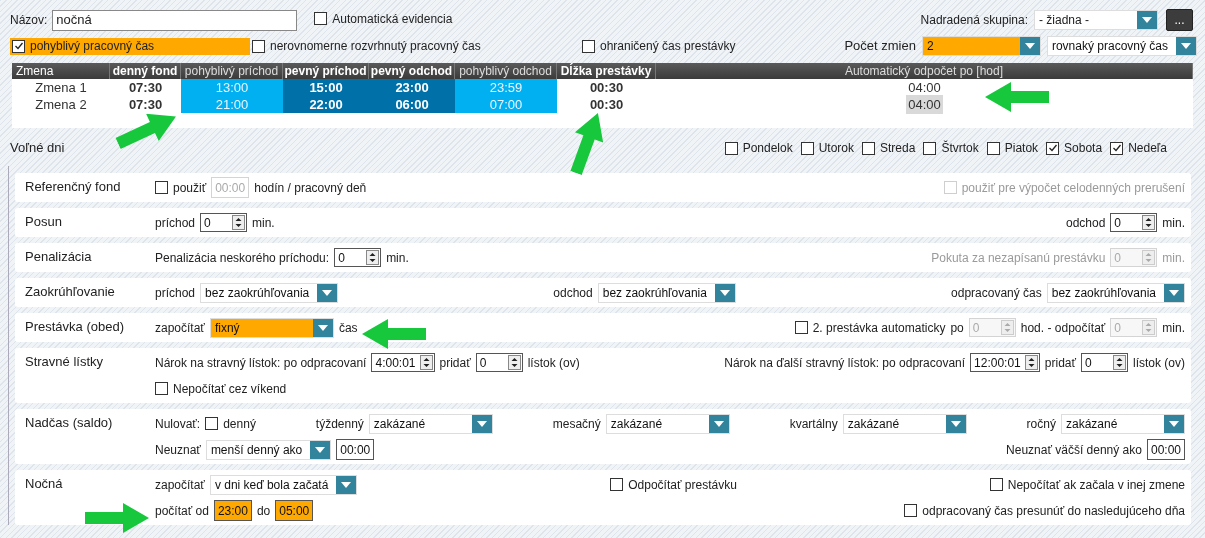  What do you see at coordinates (29, 20) in the screenshot?
I see `name-label: Názov:` at bounding box center [29, 20].